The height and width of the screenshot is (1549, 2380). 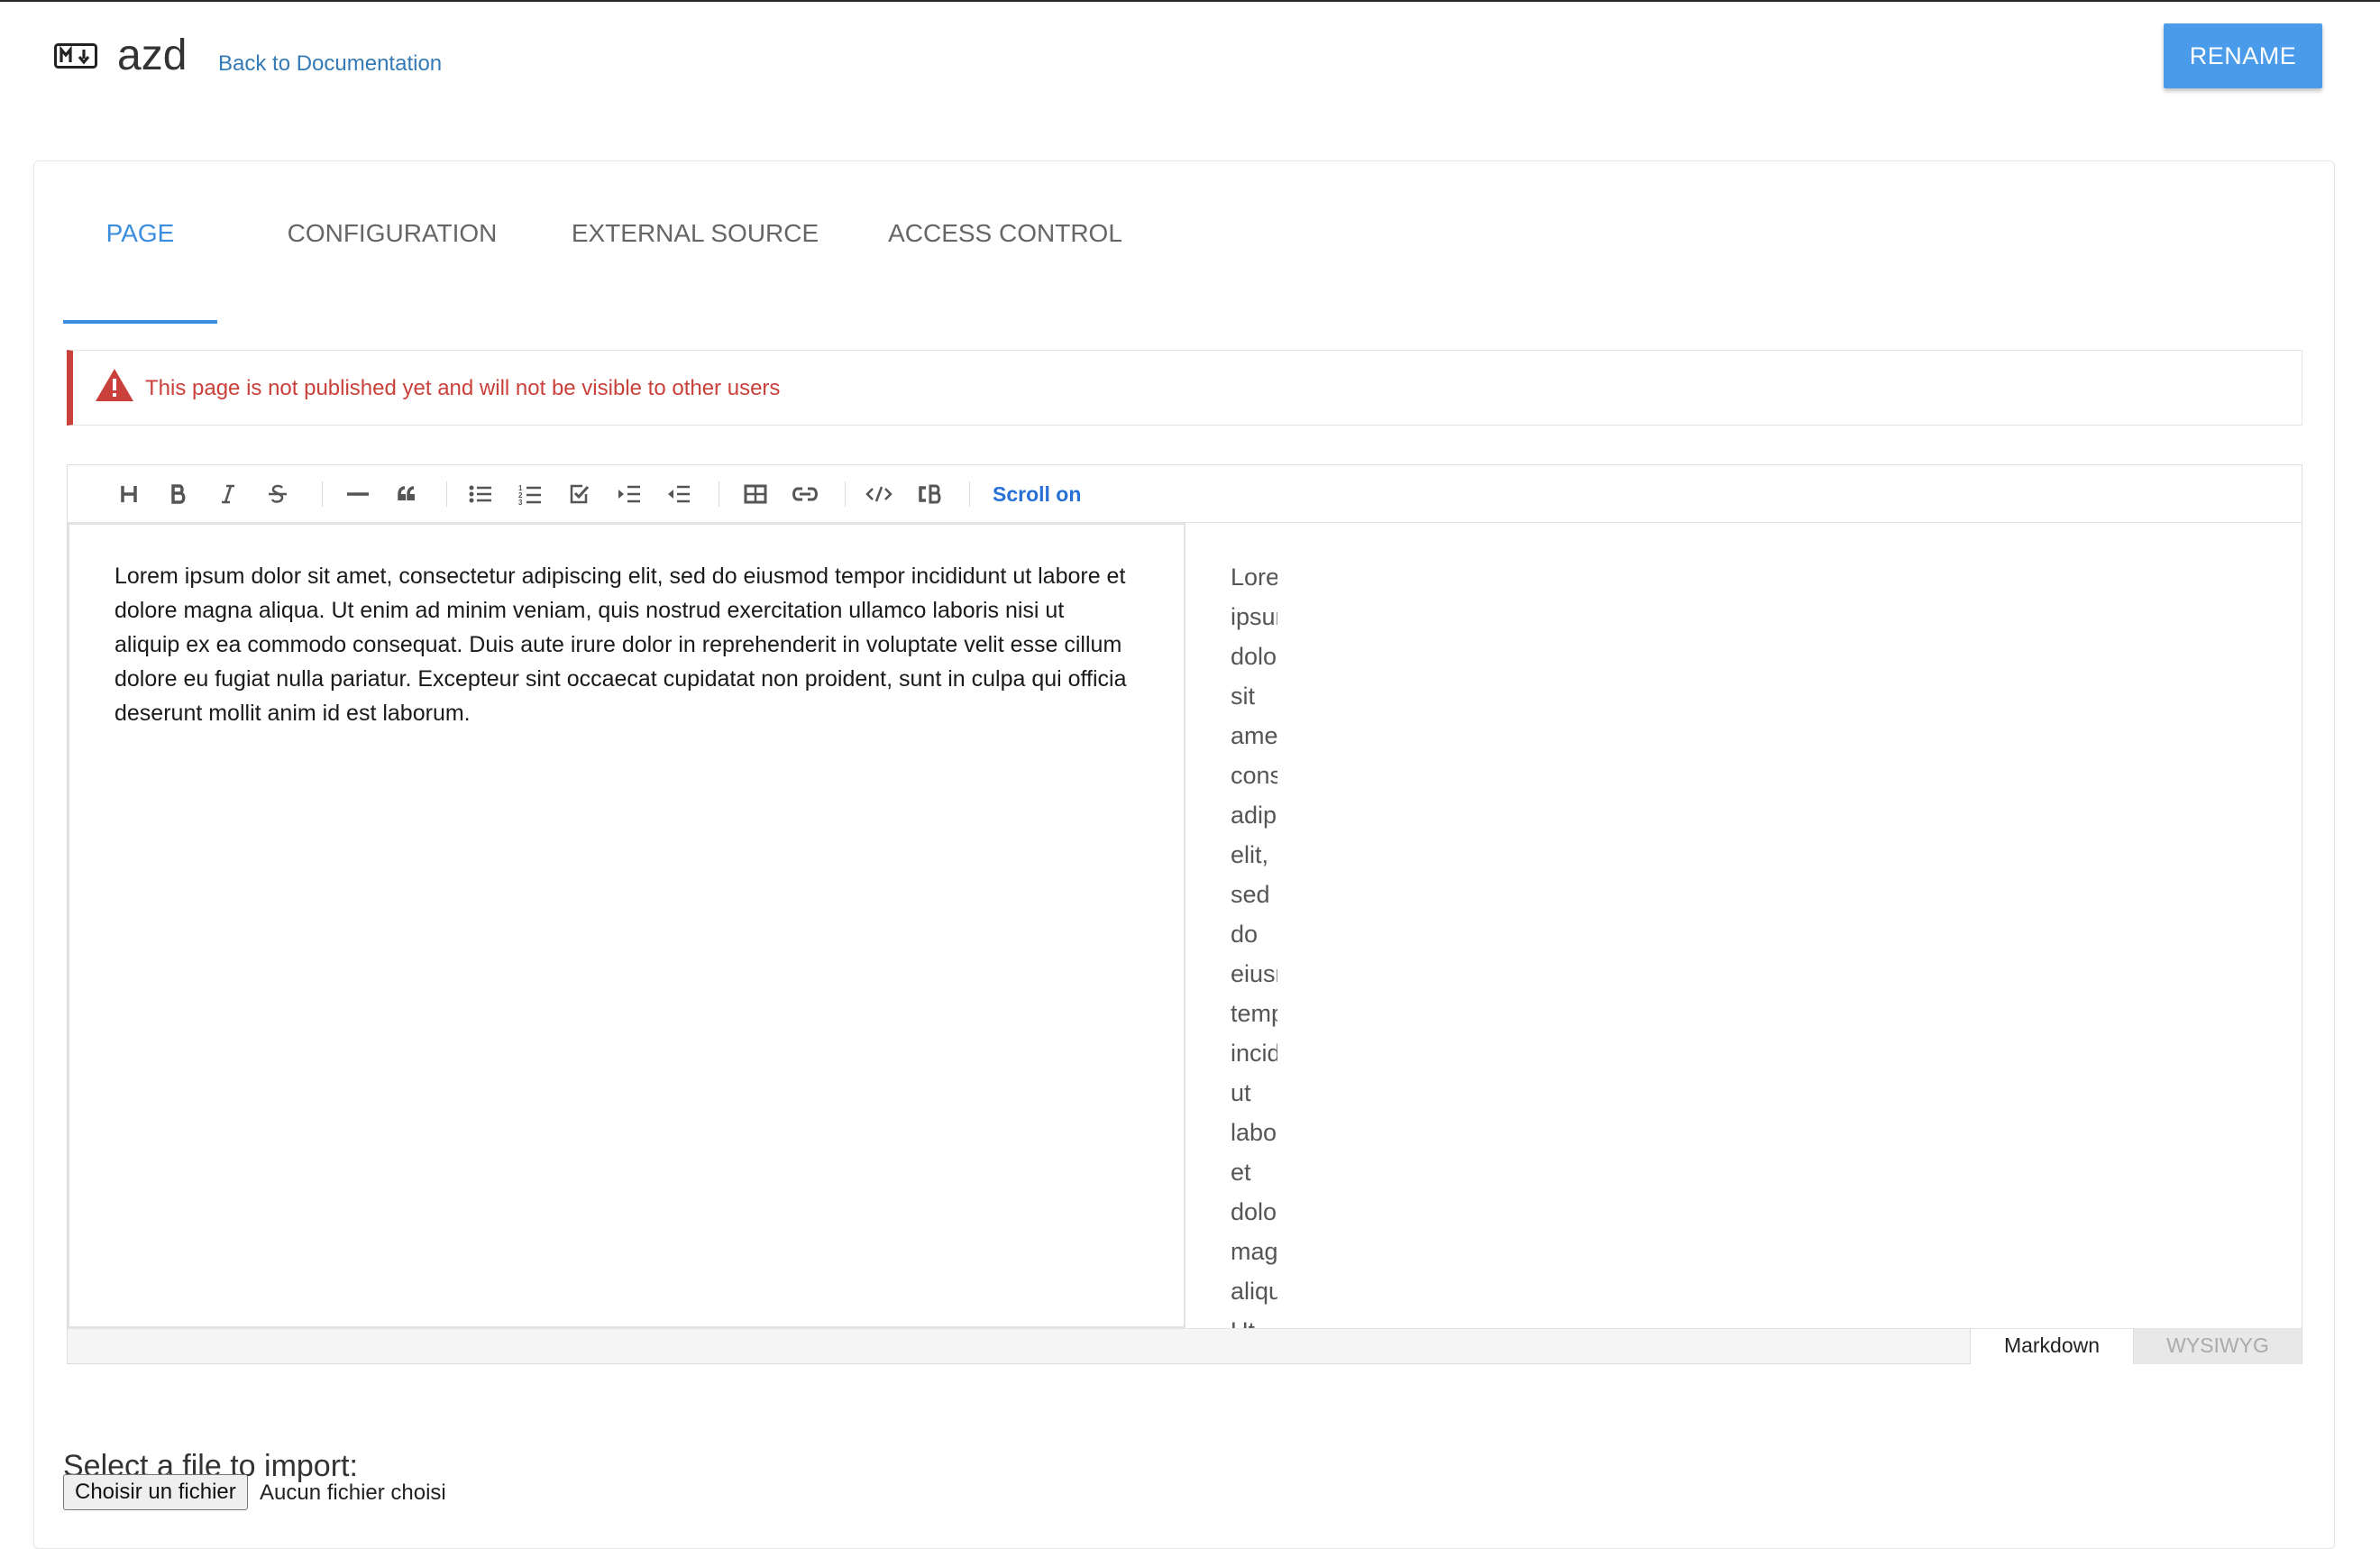 I want to click on code-icon, so click(x=879, y=494).